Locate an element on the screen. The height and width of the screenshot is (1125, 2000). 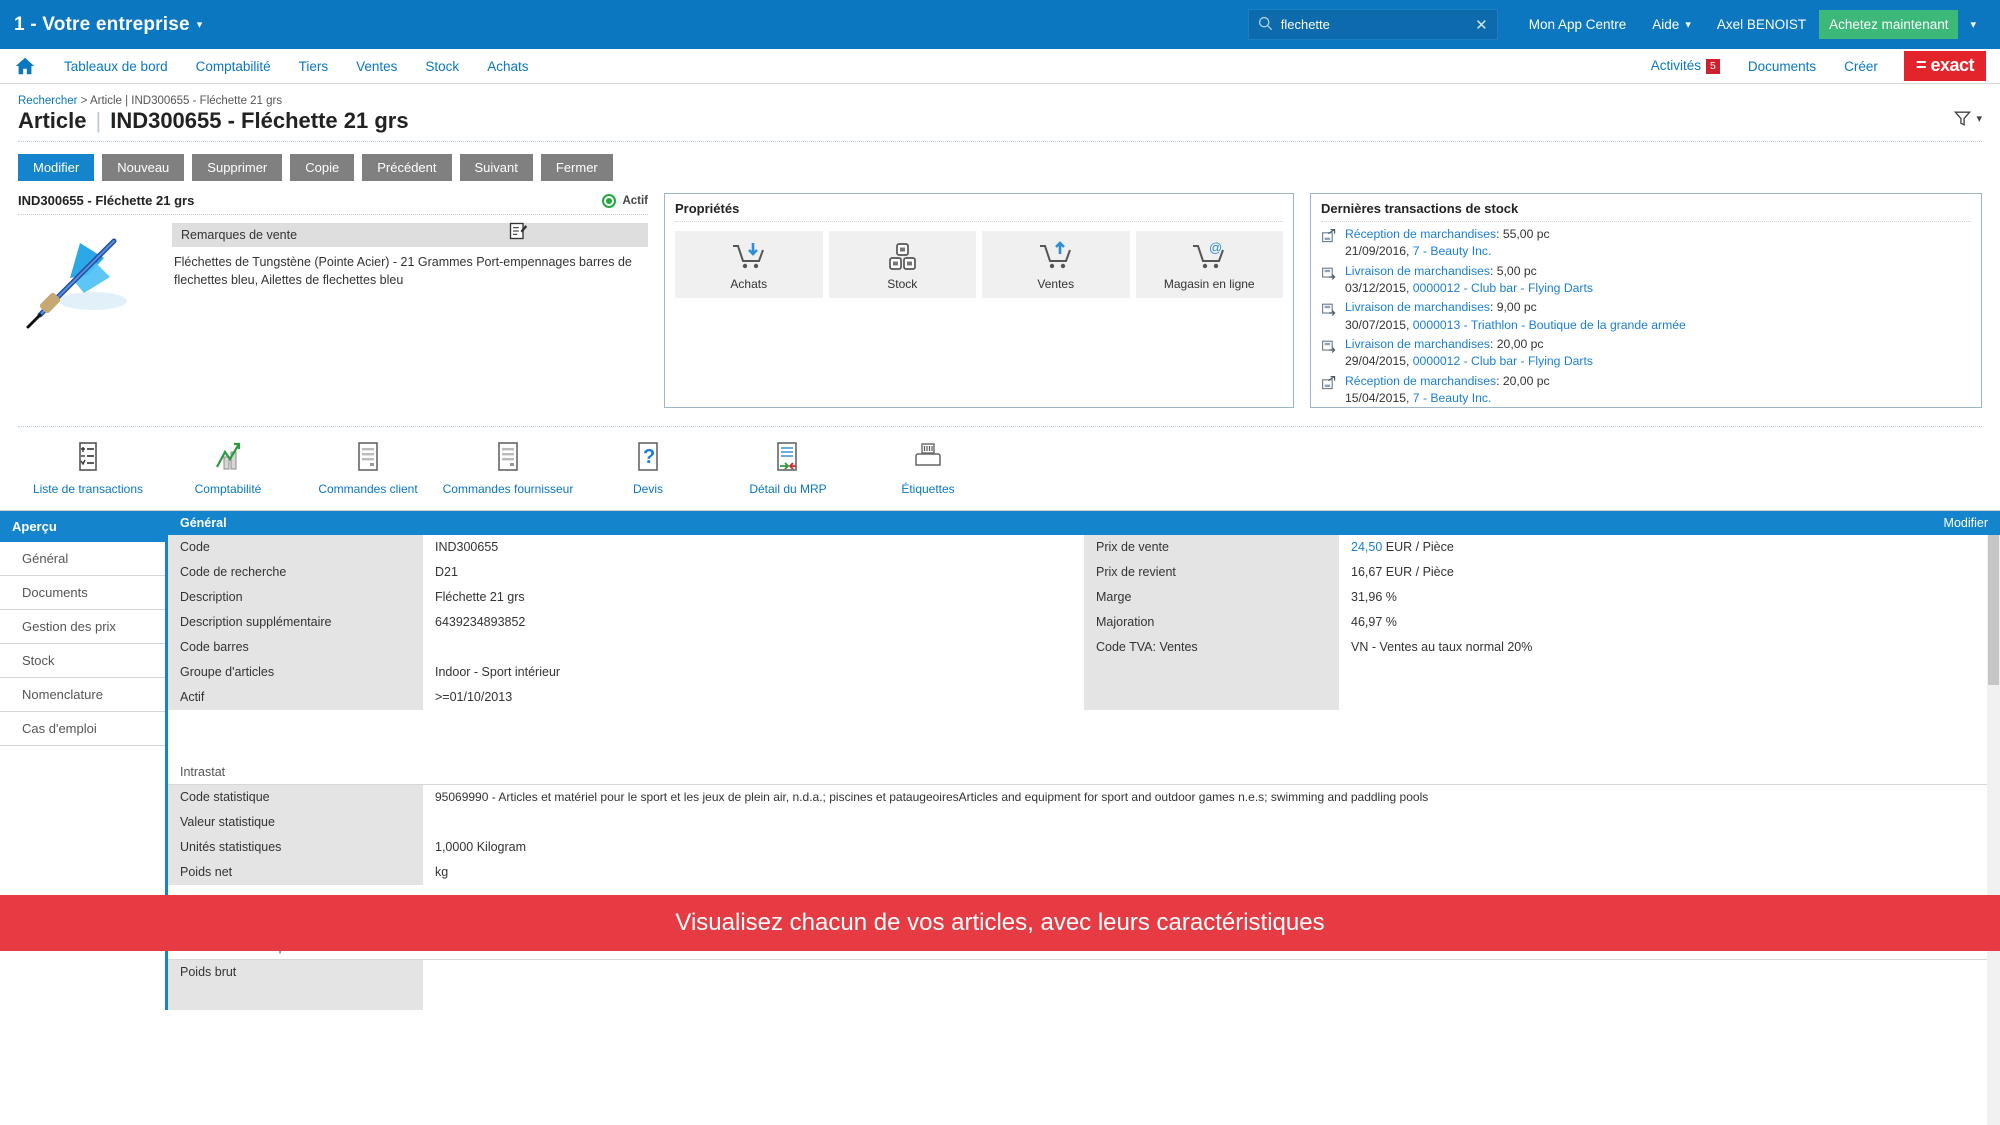
transaction-date: 03/12/2015 is located at coordinates (1375, 287).